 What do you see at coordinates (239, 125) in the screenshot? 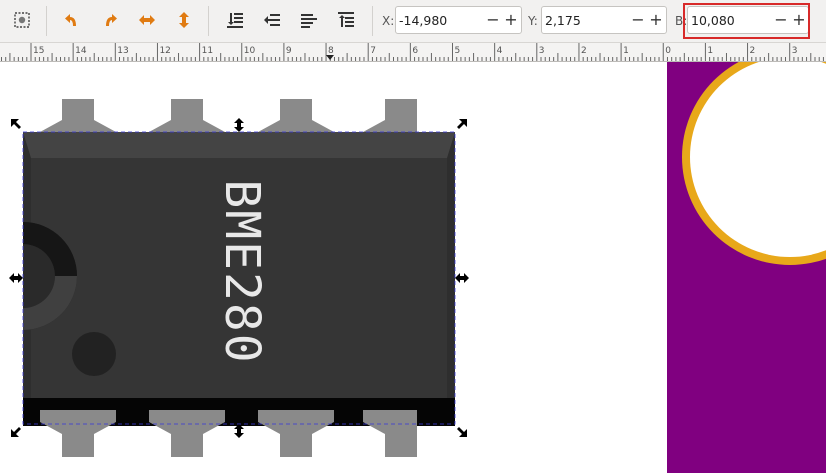
I see `scale-handle-n` at bounding box center [239, 125].